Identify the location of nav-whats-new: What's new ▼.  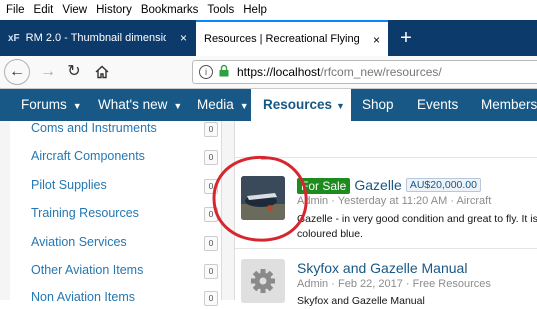
(140, 105).